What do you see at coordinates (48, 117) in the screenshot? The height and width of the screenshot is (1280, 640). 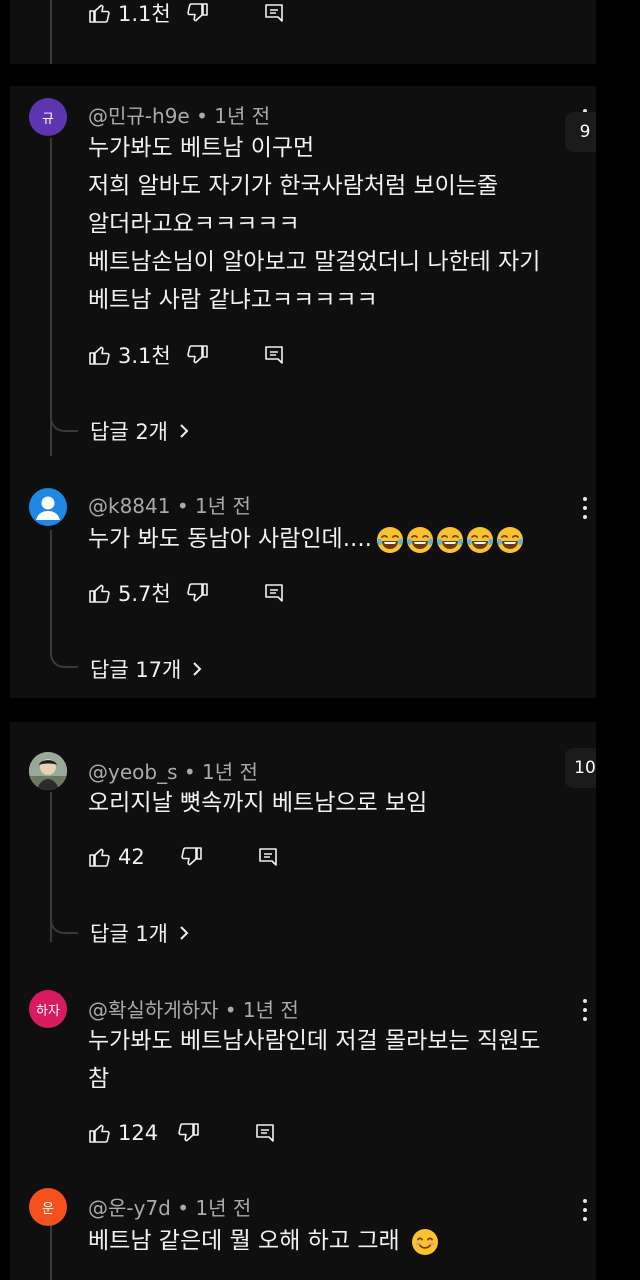 I see `avatar: 규` at bounding box center [48, 117].